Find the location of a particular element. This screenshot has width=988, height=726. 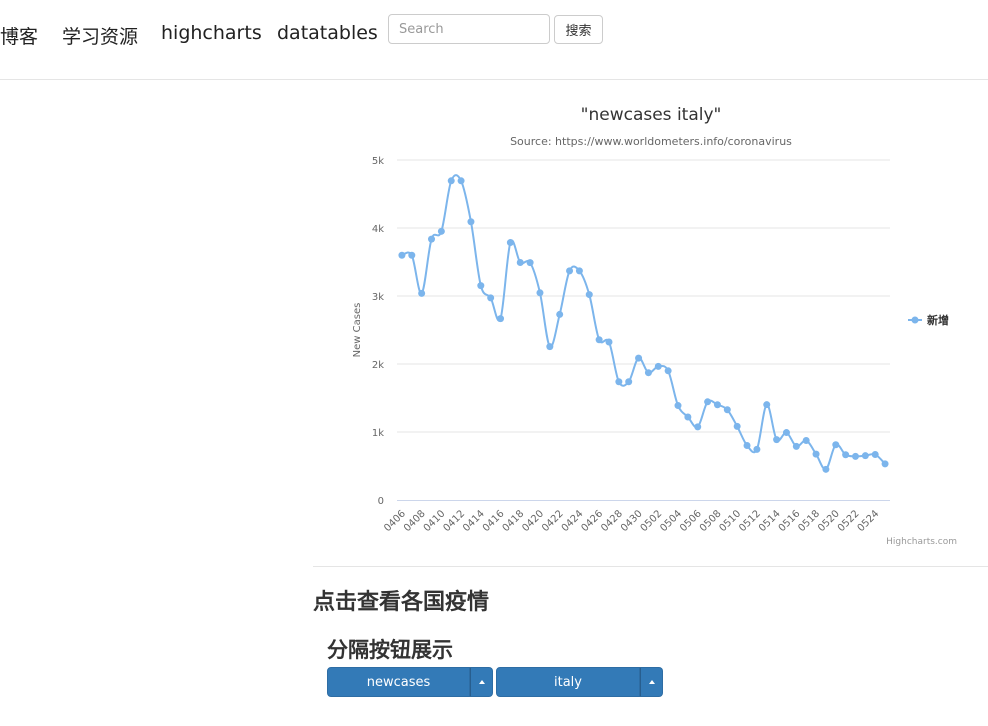

search-button: 搜索 is located at coordinates (578, 29).